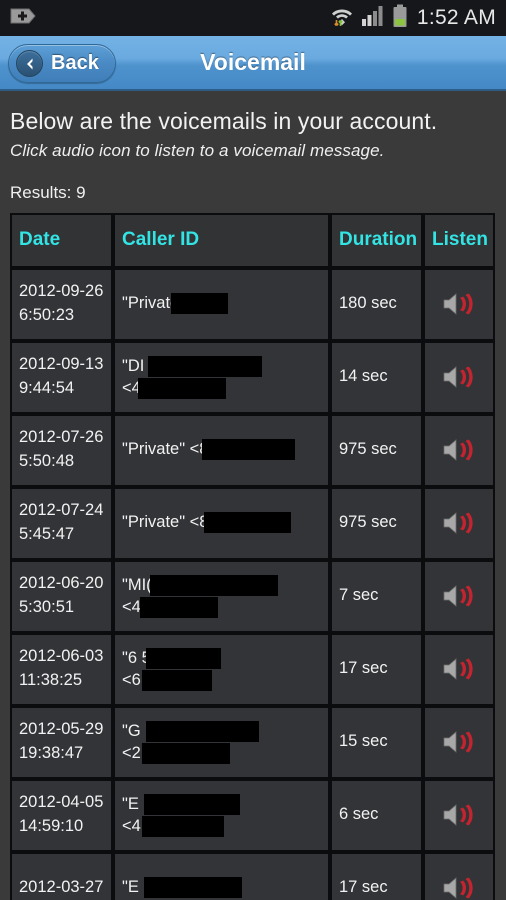  Describe the element at coordinates (459, 240) in the screenshot. I see `column-header-listen: Listen` at that location.